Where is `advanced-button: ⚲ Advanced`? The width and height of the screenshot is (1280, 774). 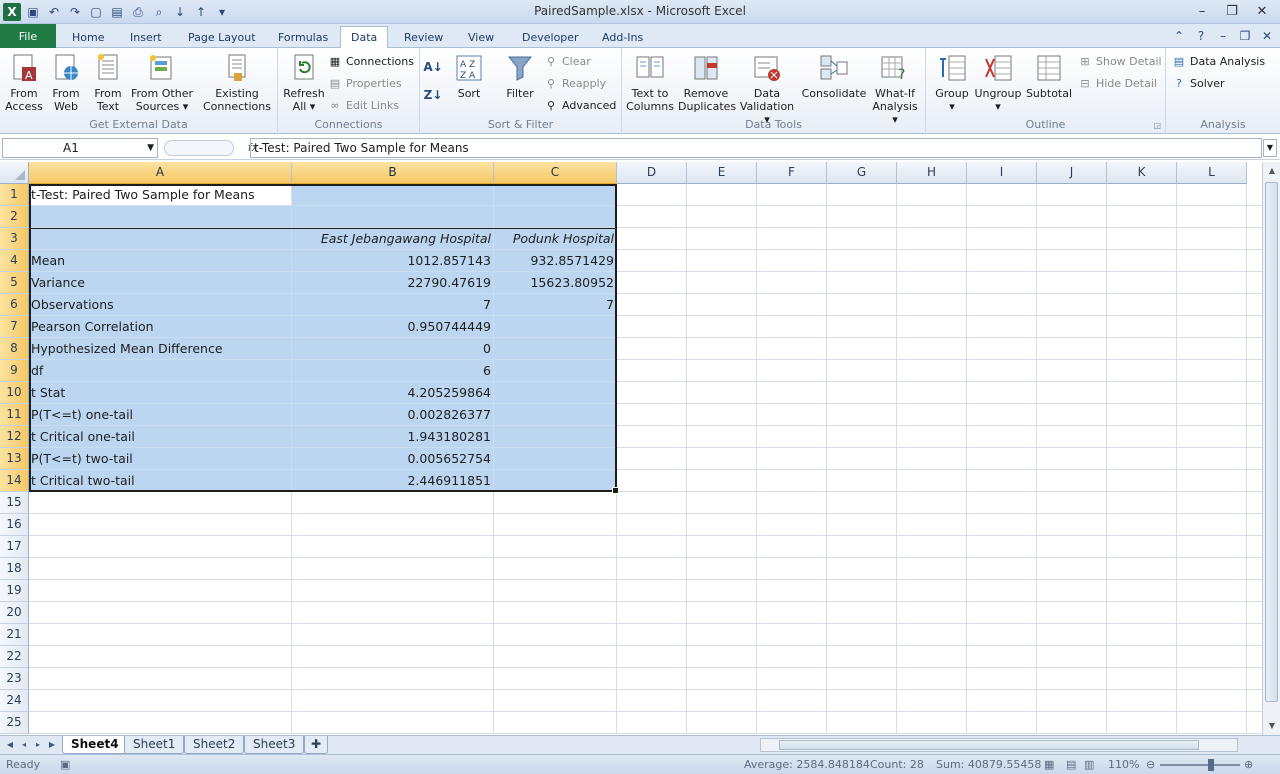
advanced-button: ⚲ Advanced is located at coordinates (580, 105).